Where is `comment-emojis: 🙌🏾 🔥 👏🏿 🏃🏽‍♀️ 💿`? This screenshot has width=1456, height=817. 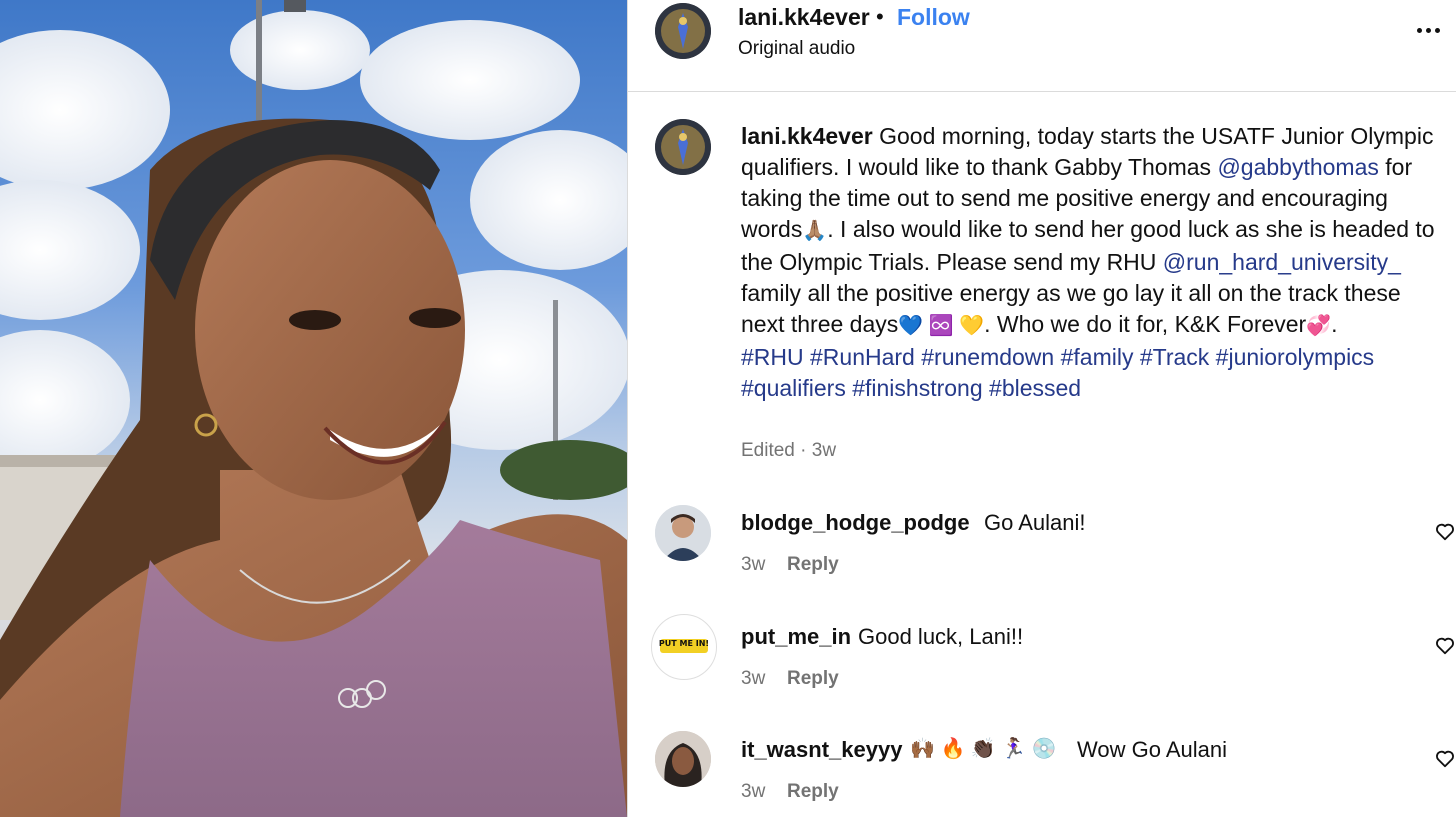 comment-emojis: 🙌🏾 🔥 👏🏿 🏃🏽‍♀️ 💿 is located at coordinates (983, 749).